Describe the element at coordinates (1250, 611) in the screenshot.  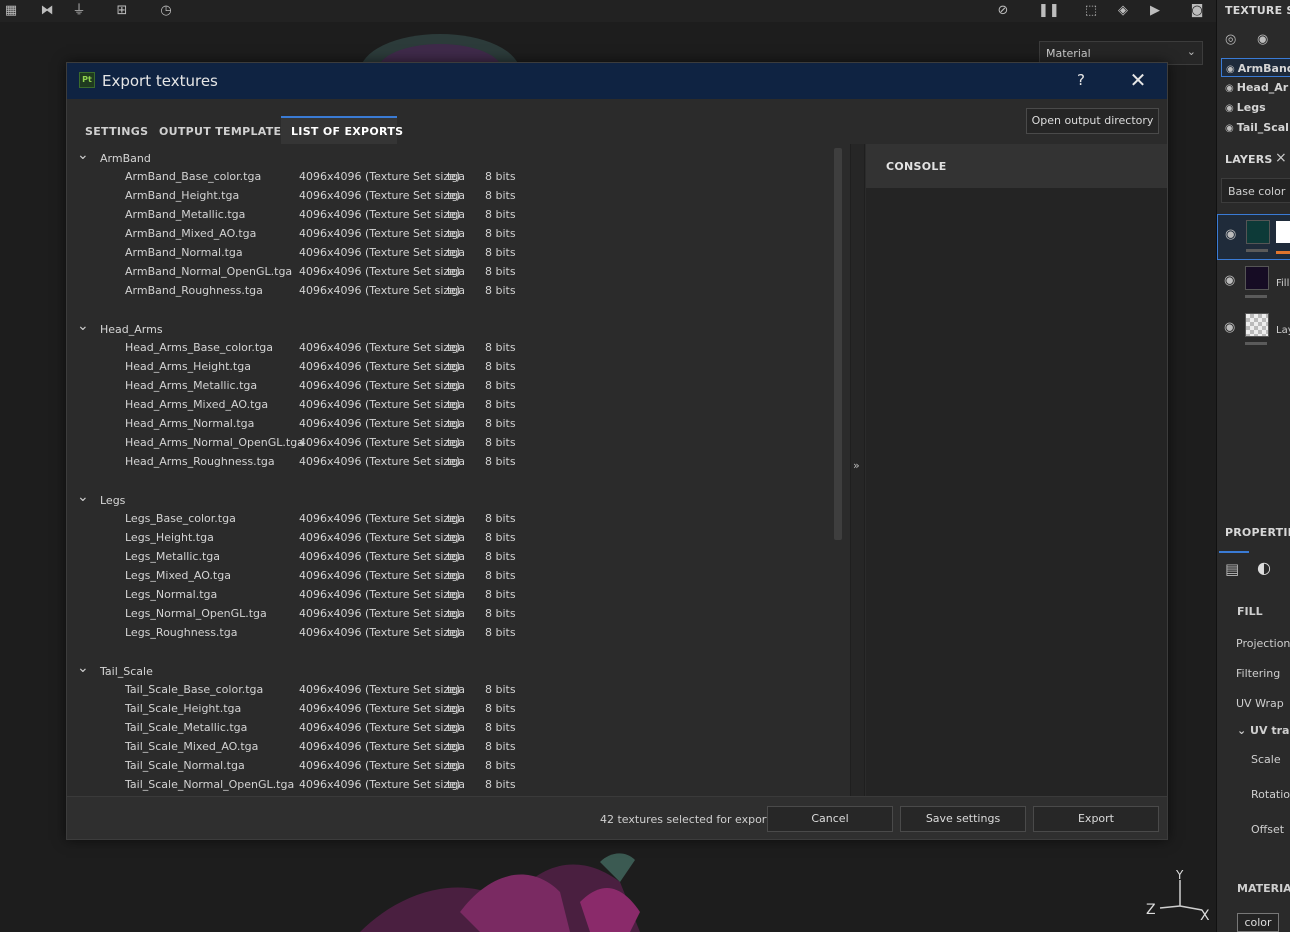
I see `fill-header: FILL` at that location.